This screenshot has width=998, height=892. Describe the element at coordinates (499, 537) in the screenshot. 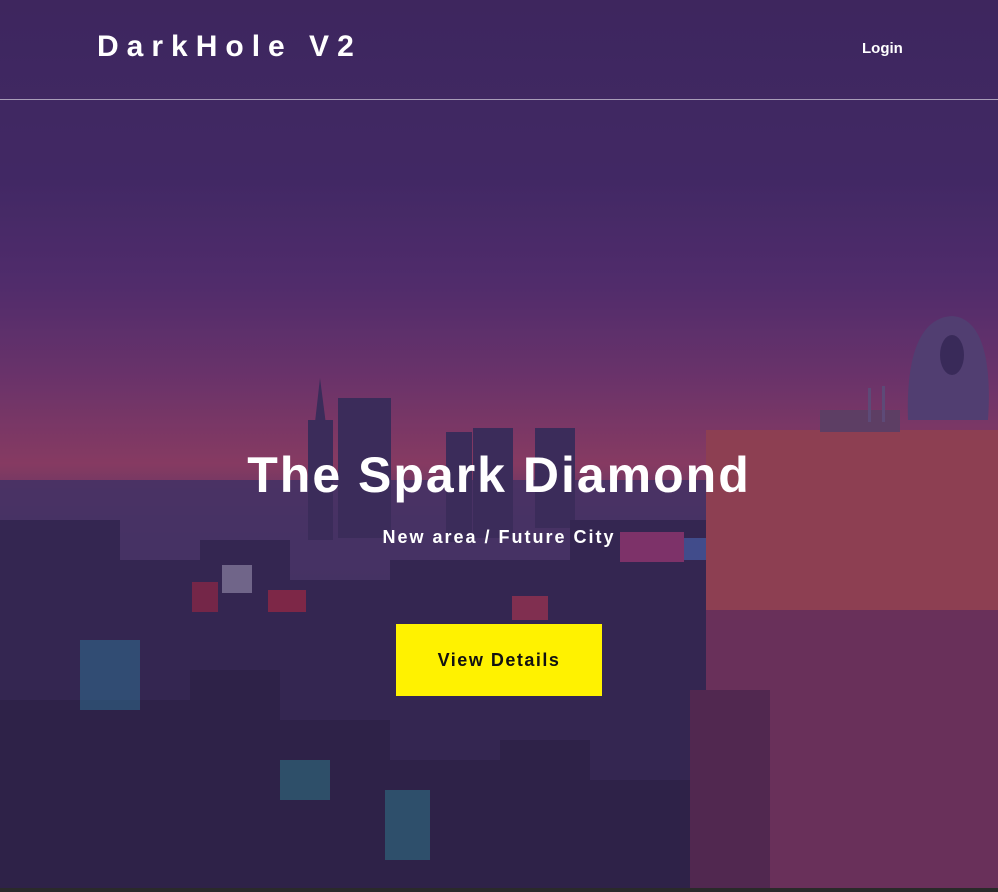

I see `hero-subtitle: New area / Future City` at that location.